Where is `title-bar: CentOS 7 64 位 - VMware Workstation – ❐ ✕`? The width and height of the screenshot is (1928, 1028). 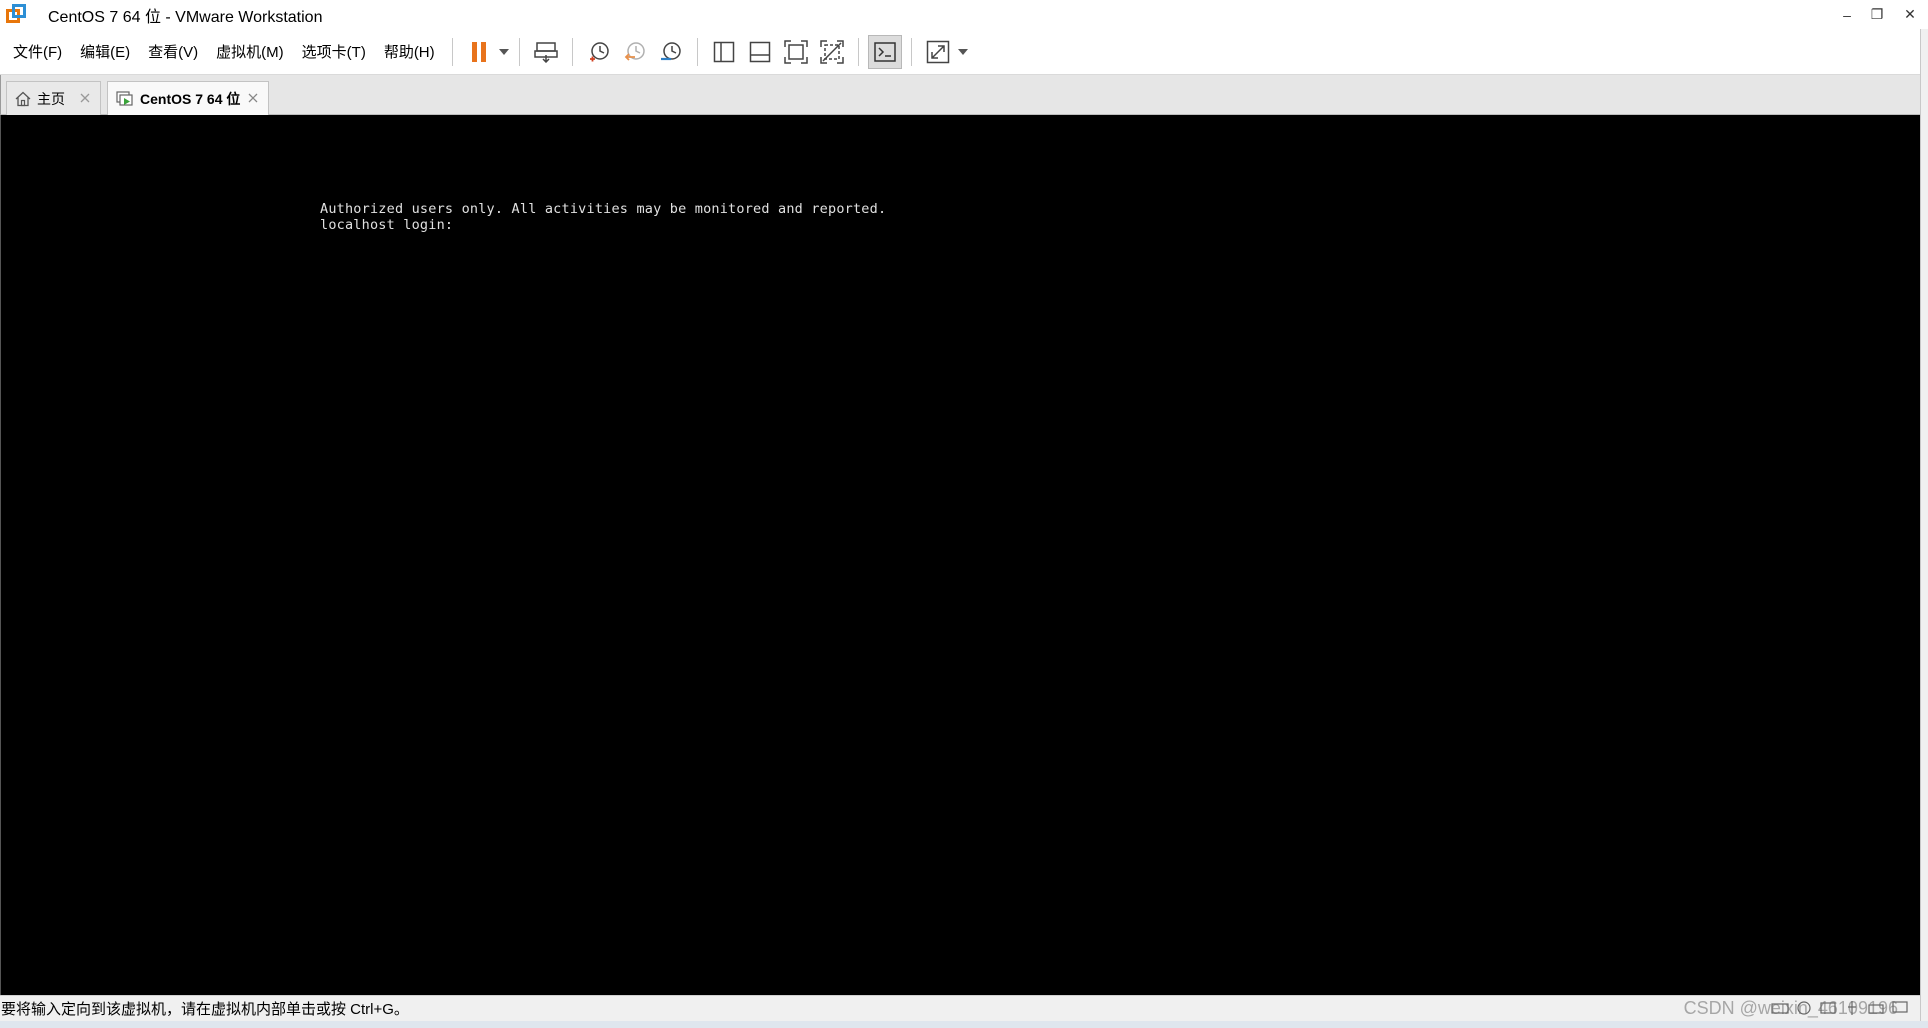
title-bar: CentOS 7 64 位 - VMware Workstation – ❐ ✕ is located at coordinates (964, 14).